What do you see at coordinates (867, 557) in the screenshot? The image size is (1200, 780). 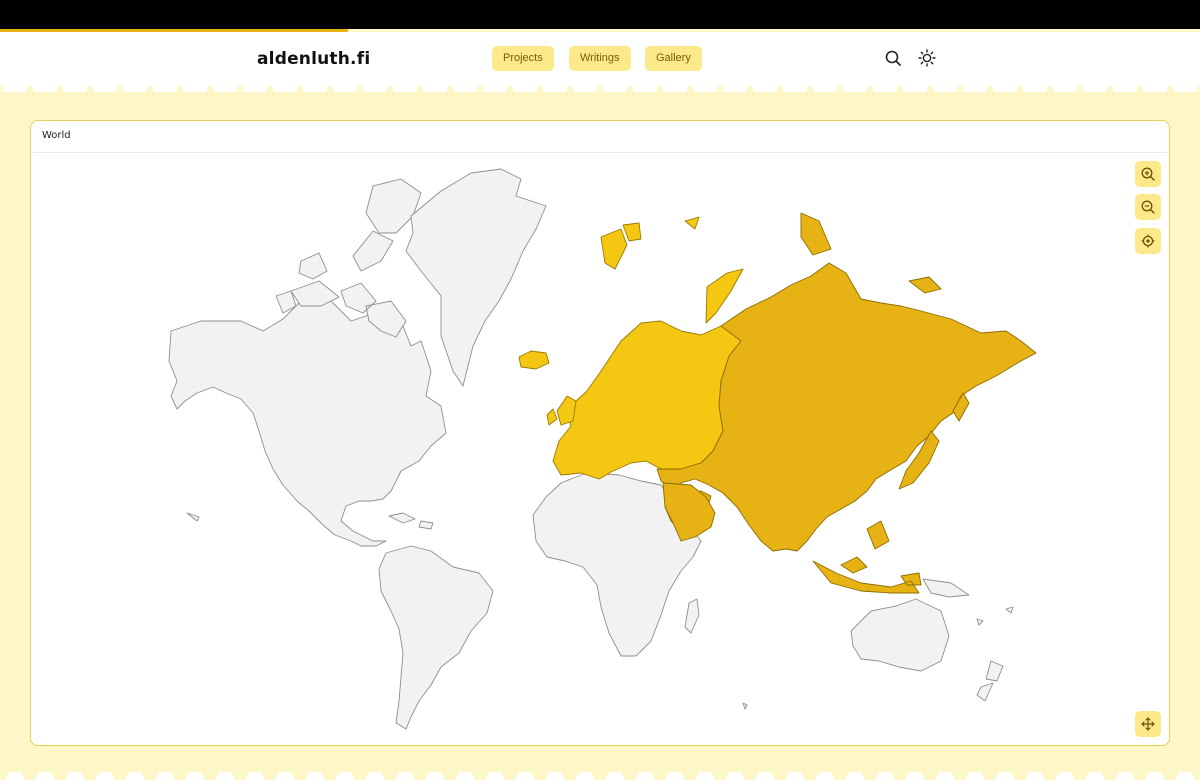 I see `map-region-indonesia` at bounding box center [867, 557].